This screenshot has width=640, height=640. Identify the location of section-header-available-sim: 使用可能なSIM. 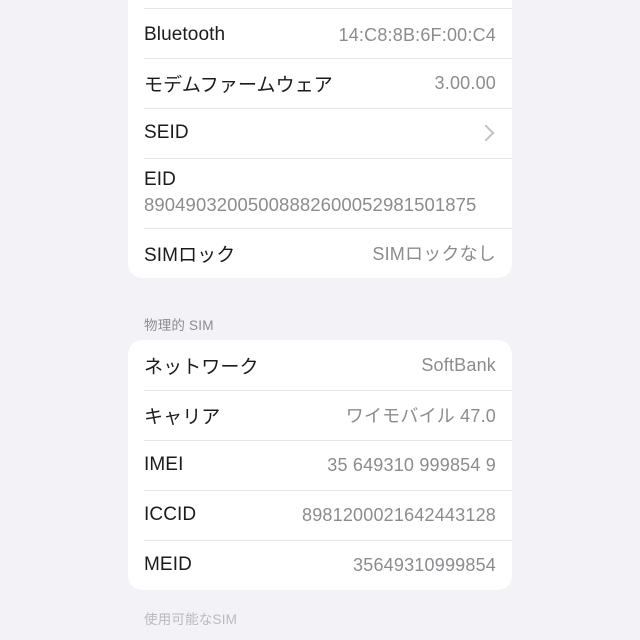
(191, 619).